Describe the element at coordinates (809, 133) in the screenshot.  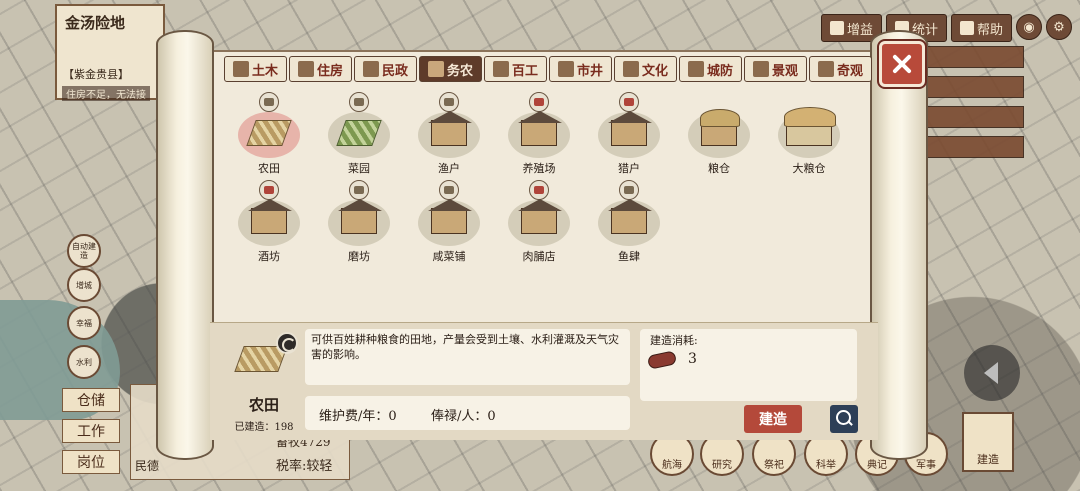
I see `building-card: 大粮仓` at that location.